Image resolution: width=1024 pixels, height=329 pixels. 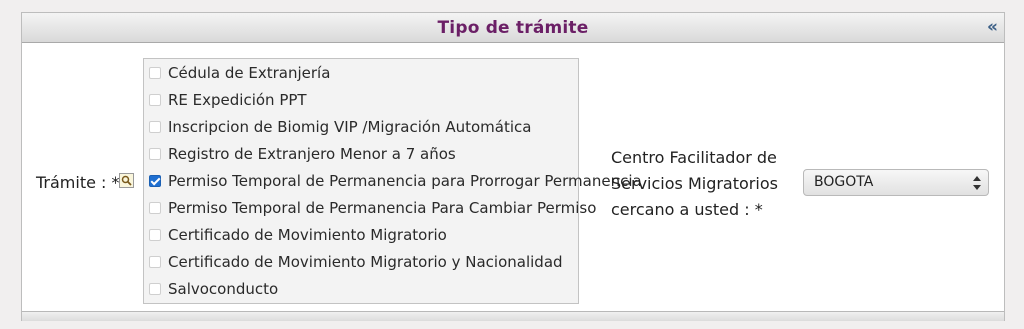 I want to click on collapse-icon: «, so click(x=992, y=27).